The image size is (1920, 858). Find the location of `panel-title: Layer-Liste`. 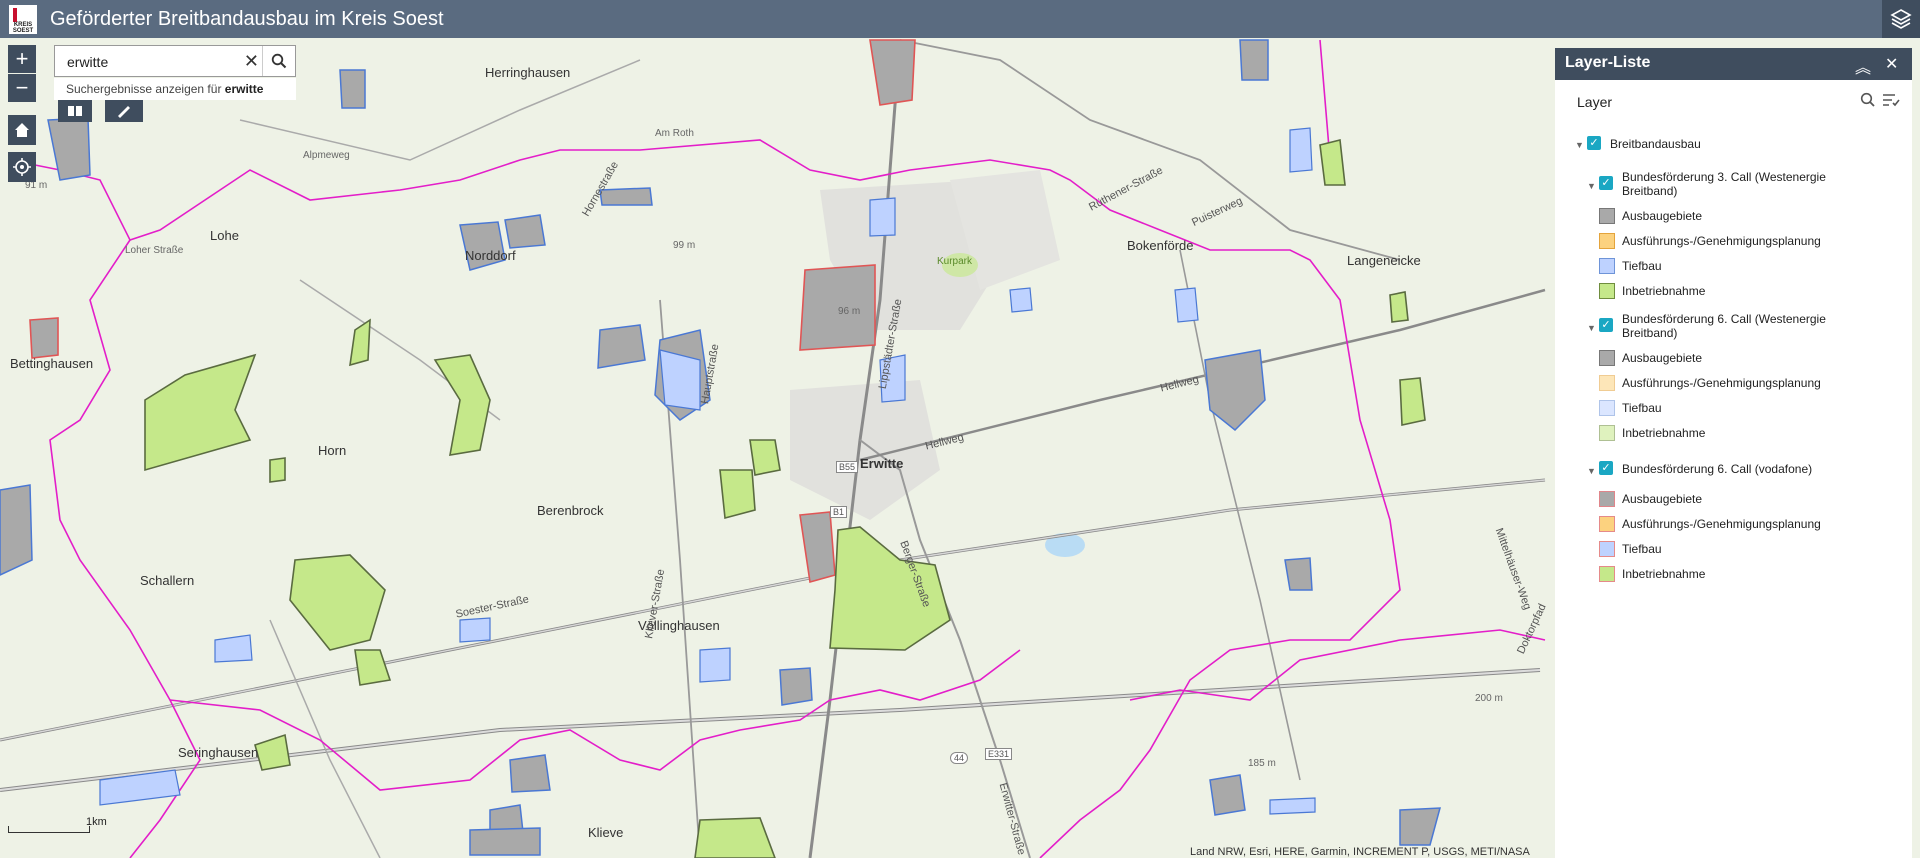

panel-title: Layer-Liste is located at coordinates (1608, 62).